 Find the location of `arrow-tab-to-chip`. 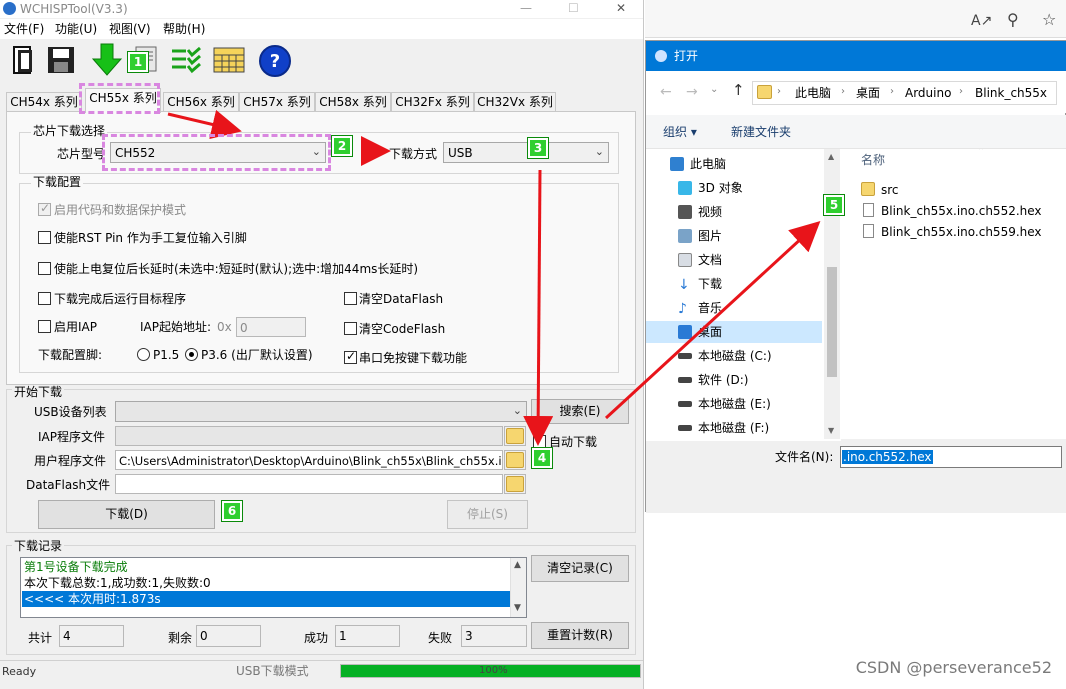

arrow-tab-to-chip is located at coordinates (204, 124).